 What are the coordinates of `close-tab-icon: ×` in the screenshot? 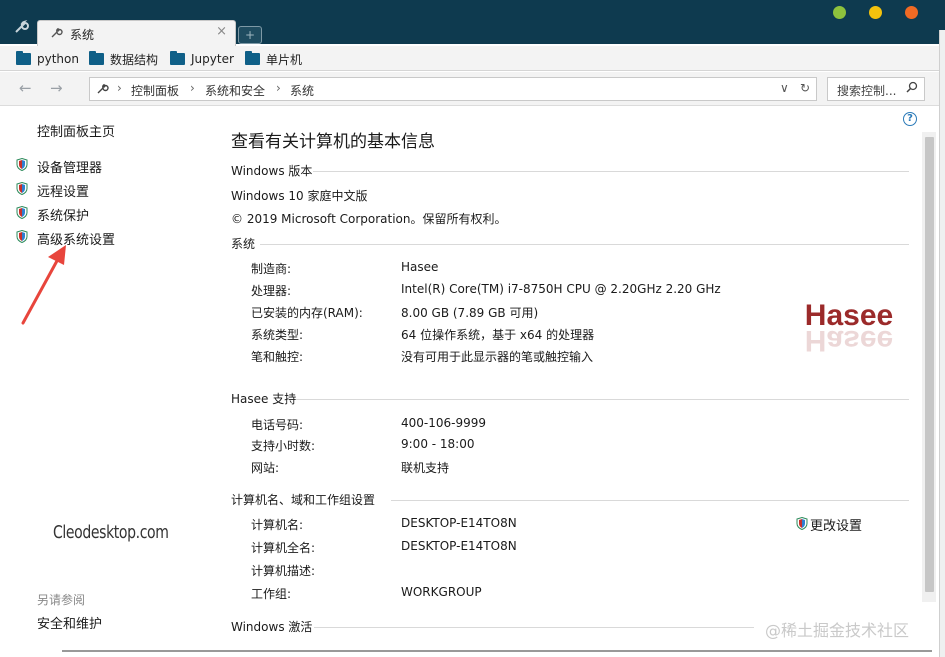 It's located at (221, 31).